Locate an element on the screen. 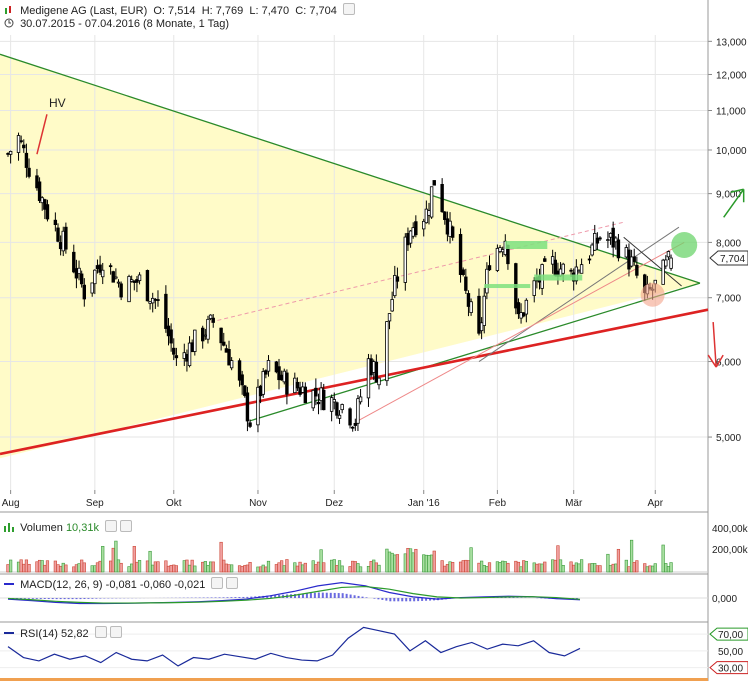  rsi-settings-icon is located at coordinates (100, 632).